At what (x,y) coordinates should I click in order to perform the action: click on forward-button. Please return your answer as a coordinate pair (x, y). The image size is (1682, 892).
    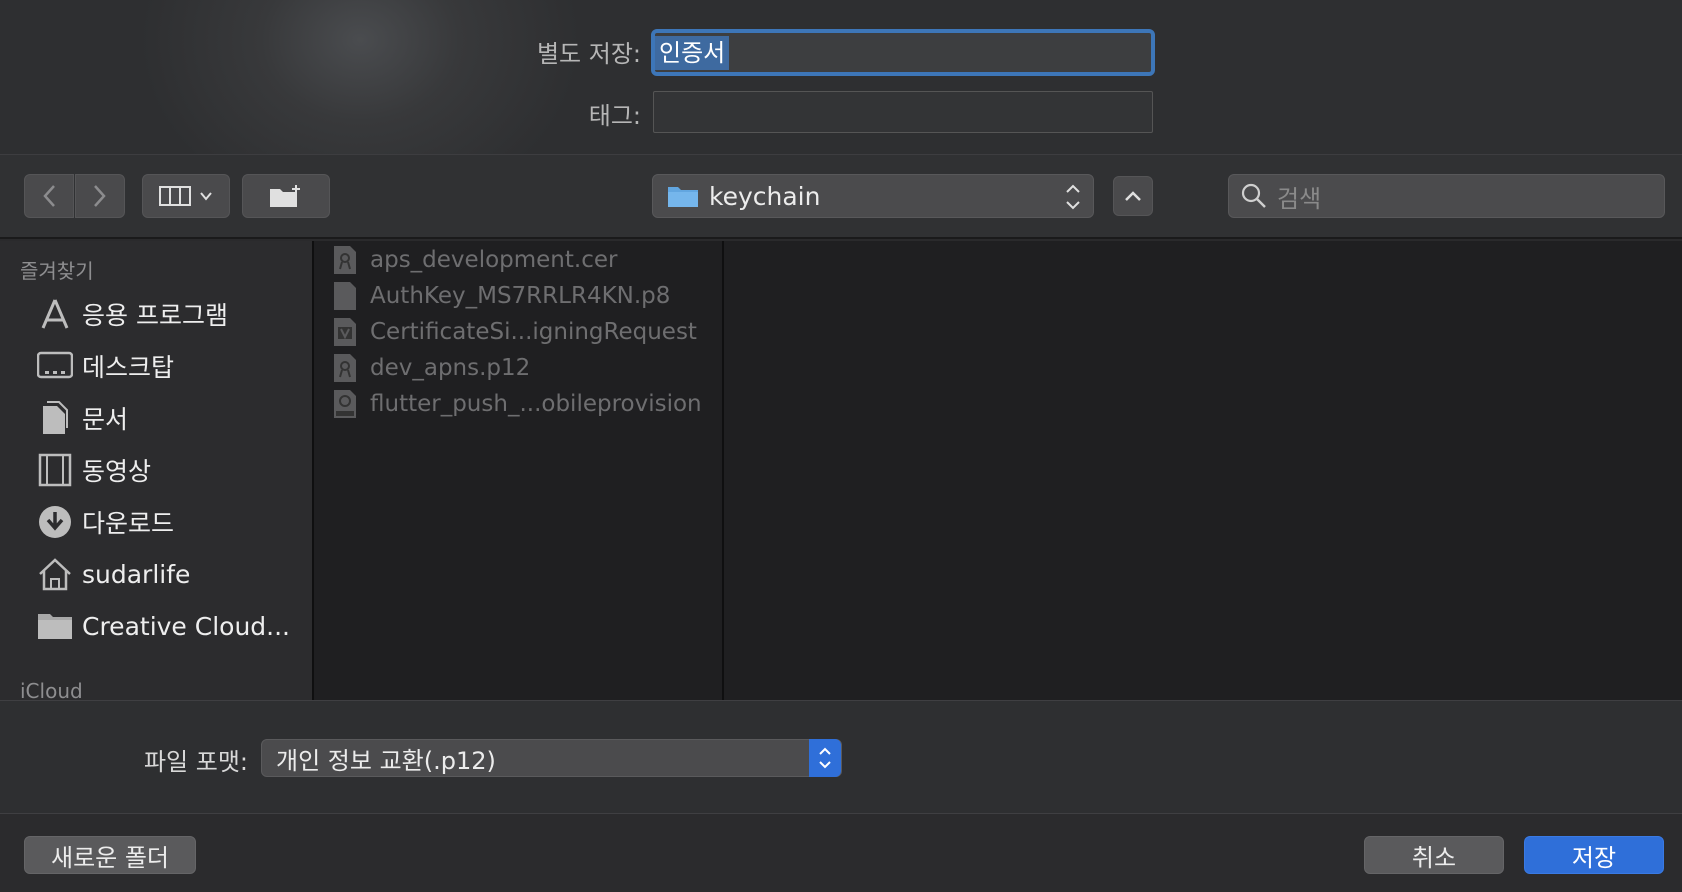
    Looking at the image, I should click on (100, 196).